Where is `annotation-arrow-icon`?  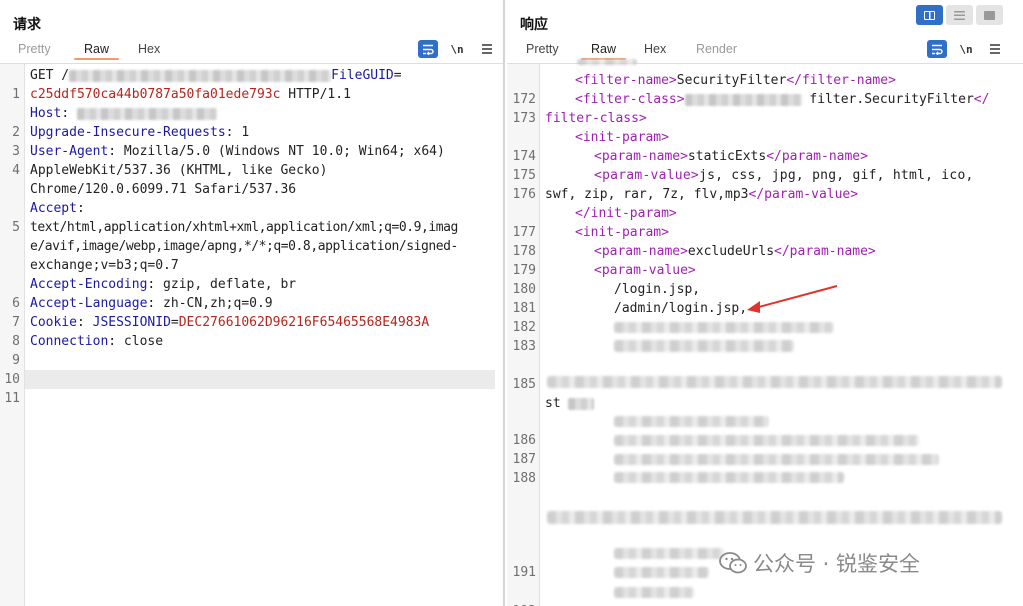
annotation-arrow-icon is located at coordinates (792, 299).